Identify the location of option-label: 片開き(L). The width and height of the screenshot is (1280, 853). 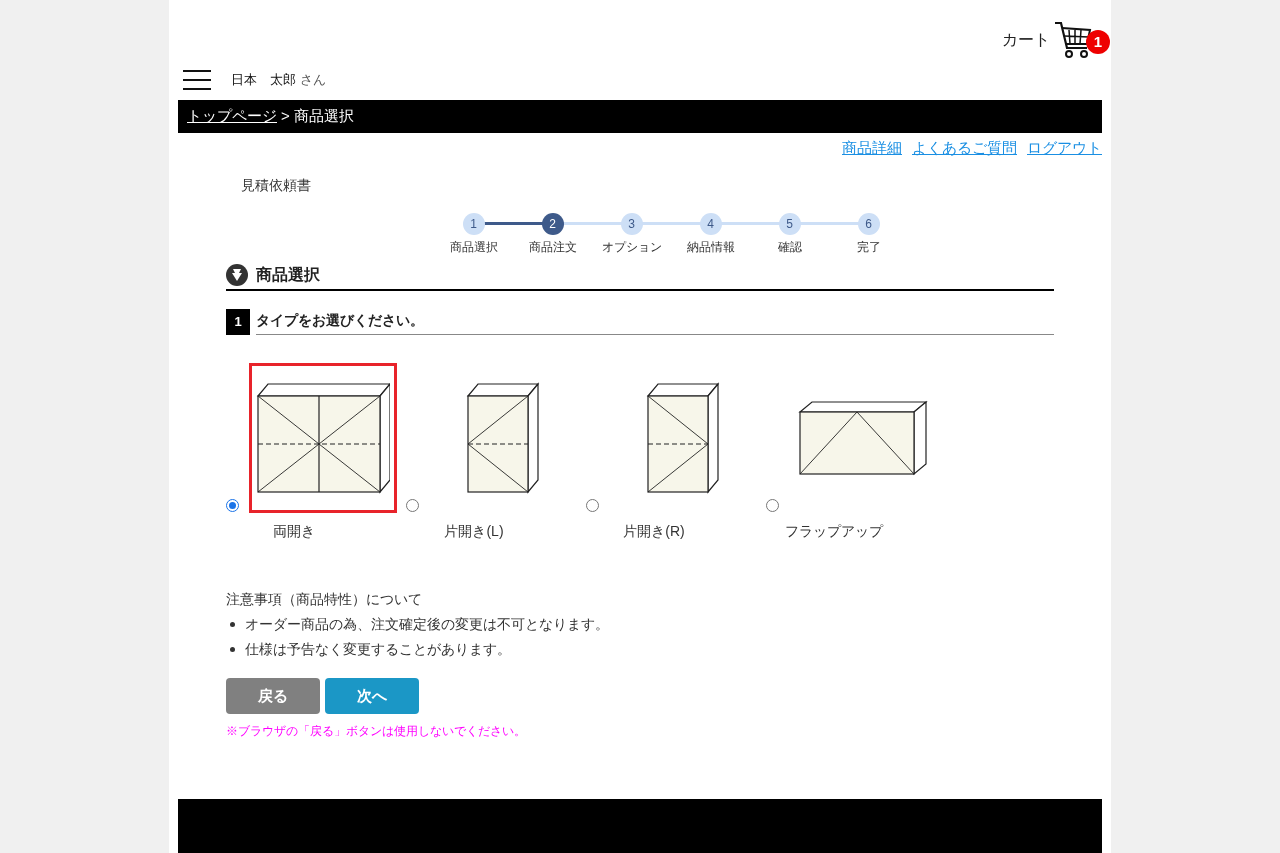
(474, 531).